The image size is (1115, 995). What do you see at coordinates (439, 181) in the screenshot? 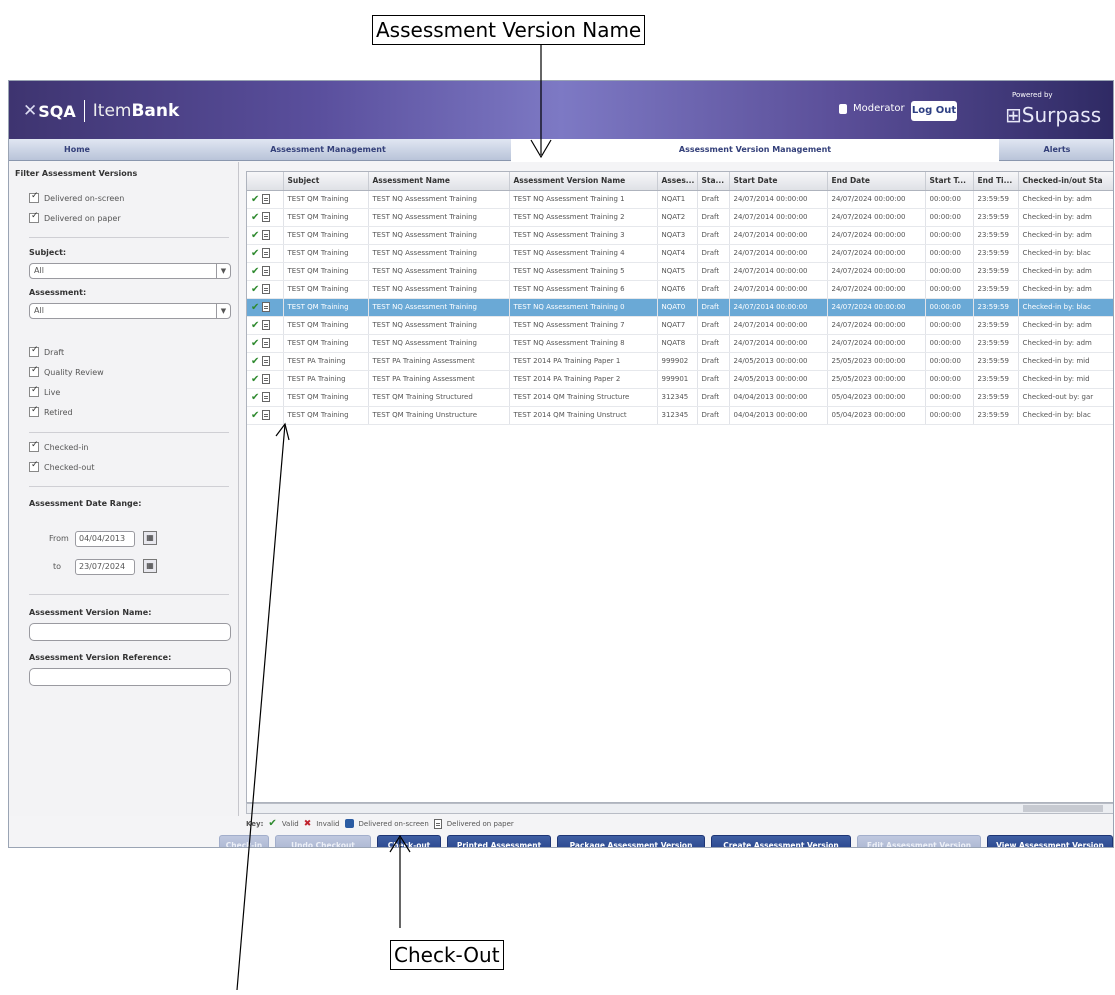
I see `grid-column-header: Assessment Name` at bounding box center [439, 181].